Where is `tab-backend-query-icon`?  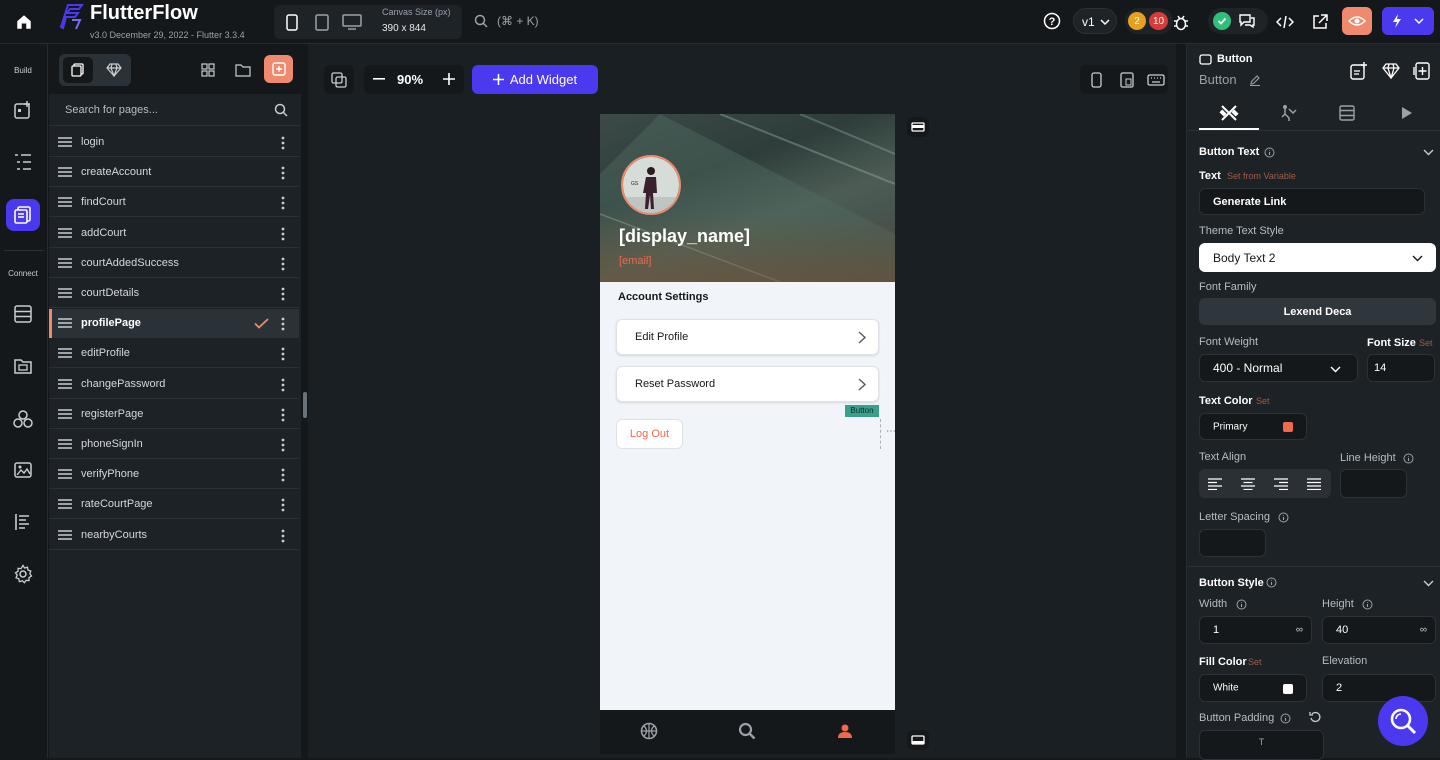 tab-backend-query-icon is located at coordinates (1347, 113).